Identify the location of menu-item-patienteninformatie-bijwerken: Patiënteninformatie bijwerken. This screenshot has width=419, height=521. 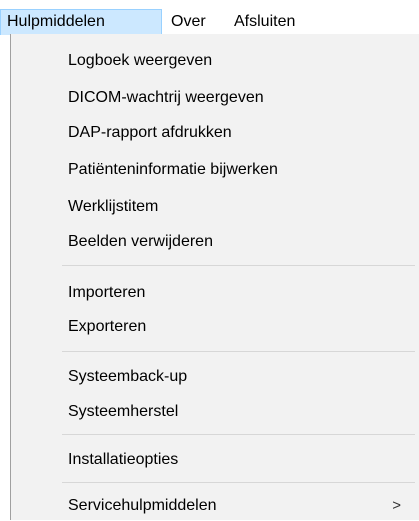
(215, 170).